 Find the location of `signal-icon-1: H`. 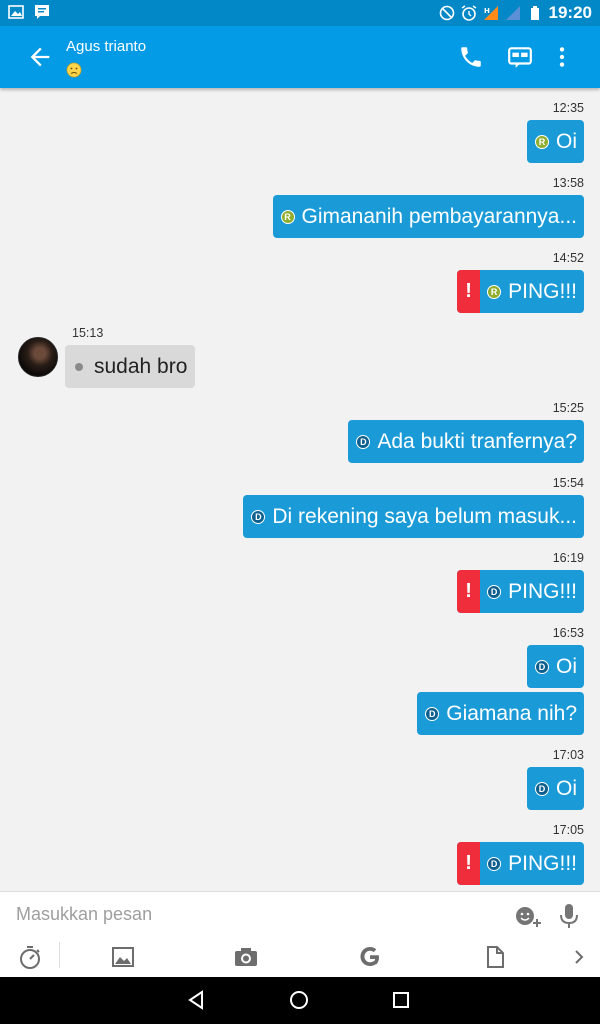

signal-icon-1: H is located at coordinates (490, 13).